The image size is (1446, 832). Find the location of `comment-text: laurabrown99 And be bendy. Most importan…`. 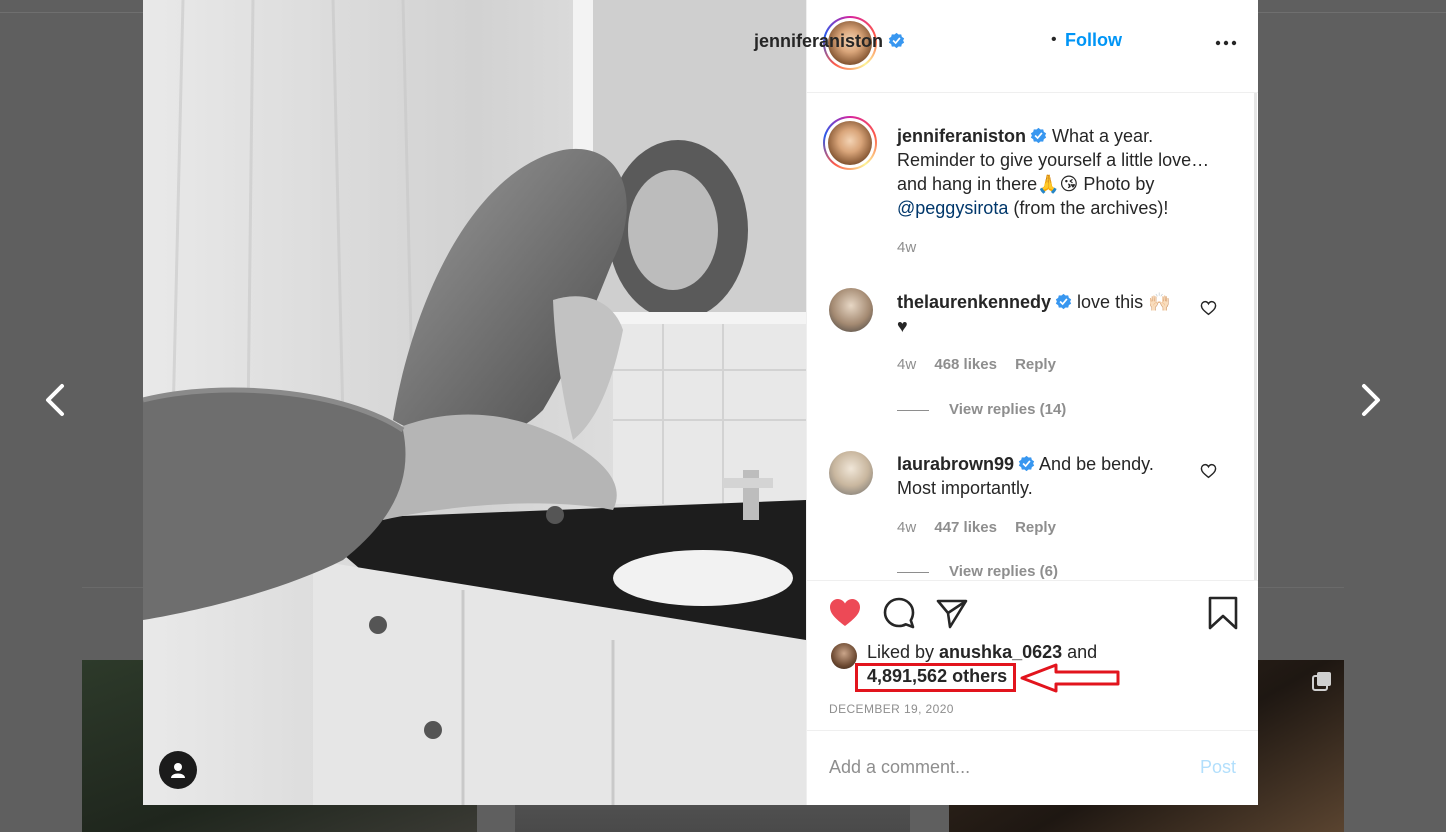

comment-text: laurabrown99 And be bendy. Most importan… is located at coordinates (1025, 476).